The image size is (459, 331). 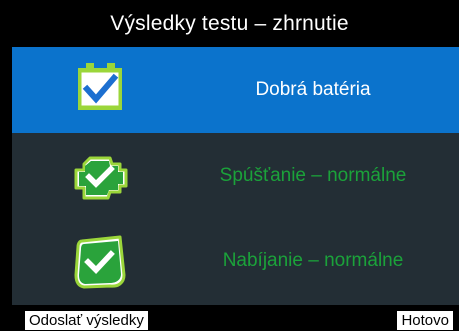 What do you see at coordinates (313, 89) in the screenshot?
I see `result-label-battery: Dobrá batéria` at bounding box center [313, 89].